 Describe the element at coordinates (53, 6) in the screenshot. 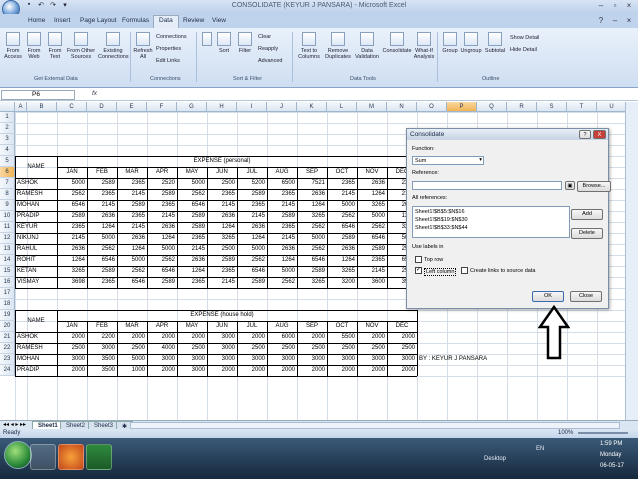

I see `redo-icon: ↷` at that location.